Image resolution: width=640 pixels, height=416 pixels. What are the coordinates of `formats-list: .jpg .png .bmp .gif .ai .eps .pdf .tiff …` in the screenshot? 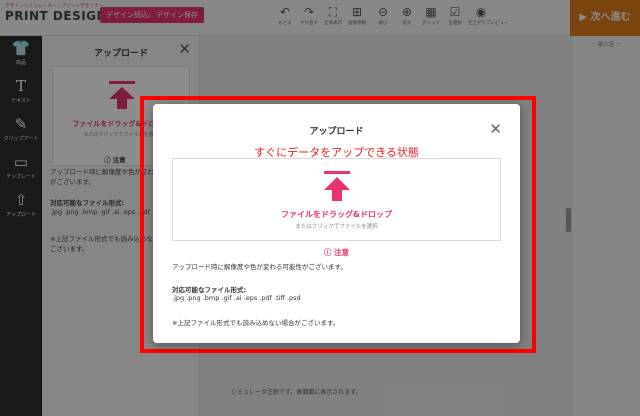 It's located at (236, 298).